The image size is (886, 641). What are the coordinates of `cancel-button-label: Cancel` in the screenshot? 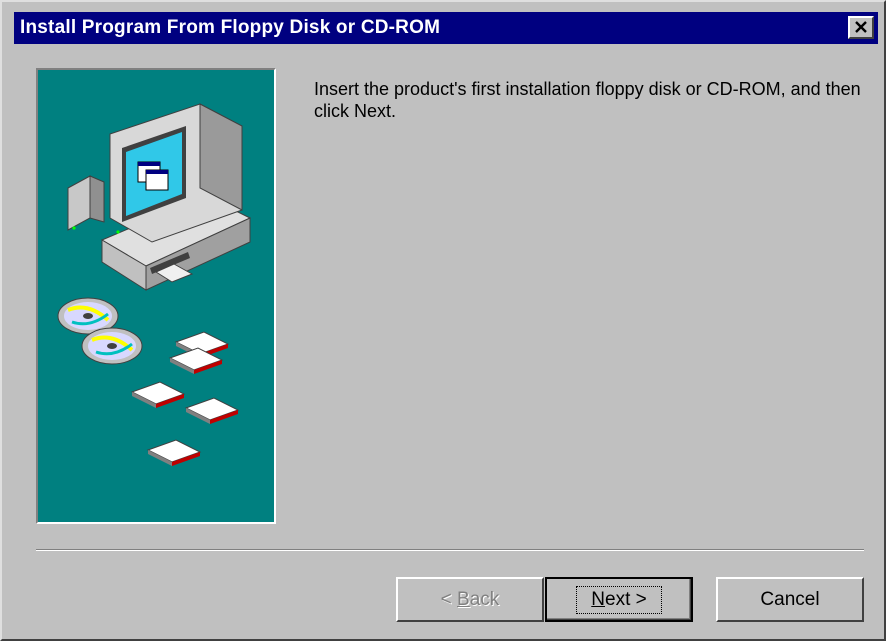 It's located at (790, 599).